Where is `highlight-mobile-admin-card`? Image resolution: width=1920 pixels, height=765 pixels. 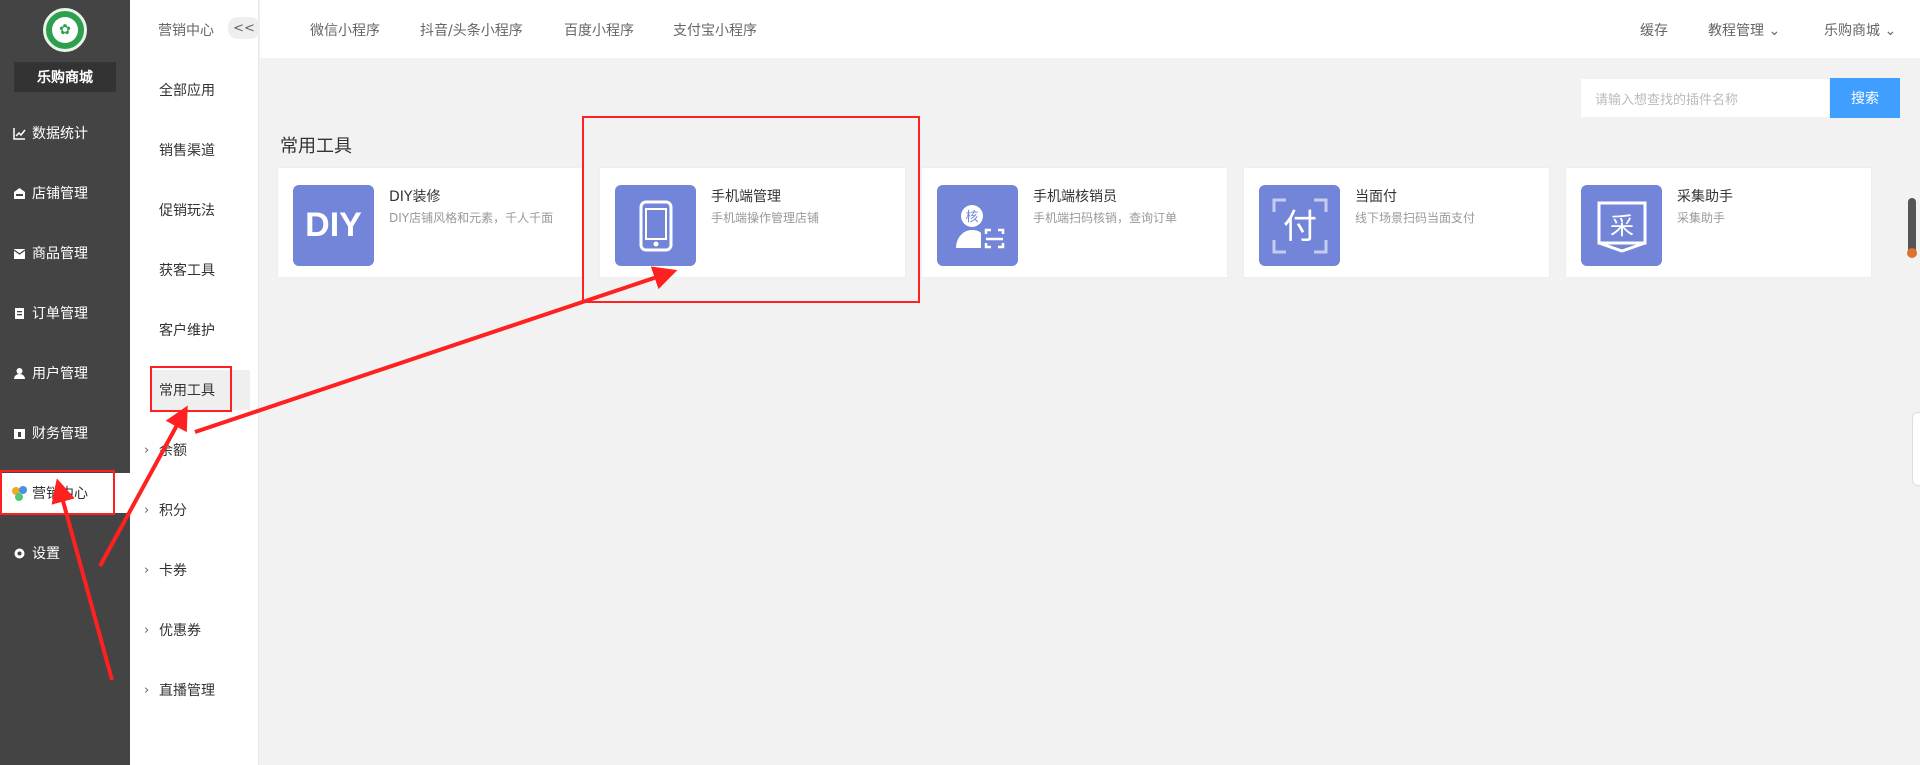 highlight-mobile-admin-card is located at coordinates (751, 209).